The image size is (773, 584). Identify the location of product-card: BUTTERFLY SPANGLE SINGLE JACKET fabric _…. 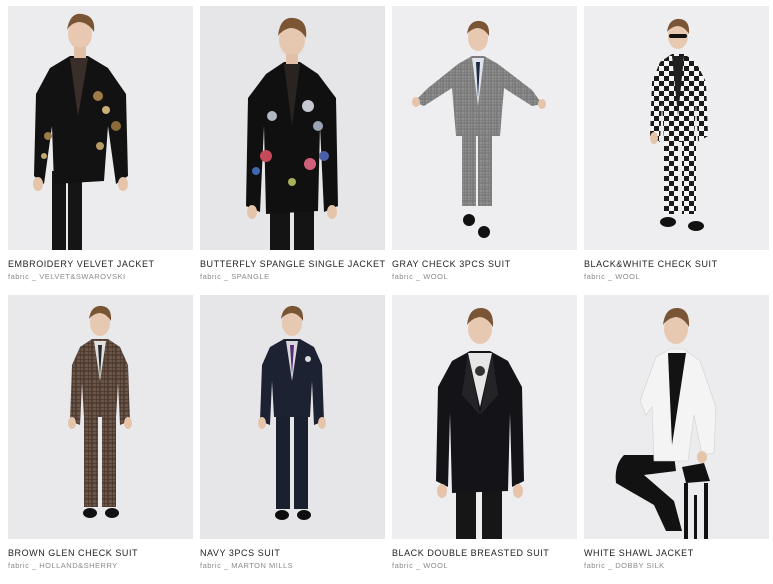
(292, 150).